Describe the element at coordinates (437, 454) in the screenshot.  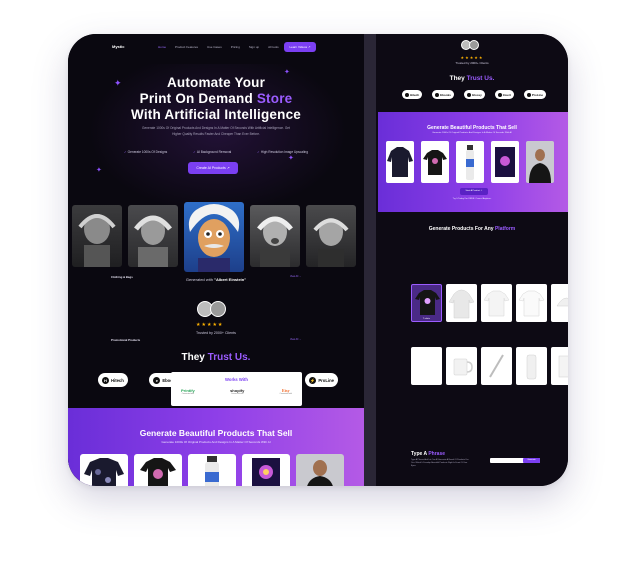
I see `type-title-accent: Phrase` at that location.